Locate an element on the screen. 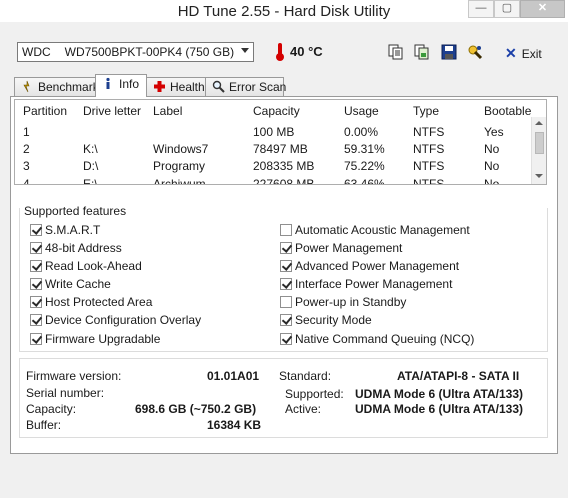  firmware-value: 01.01A01 is located at coordinates (233, 376).